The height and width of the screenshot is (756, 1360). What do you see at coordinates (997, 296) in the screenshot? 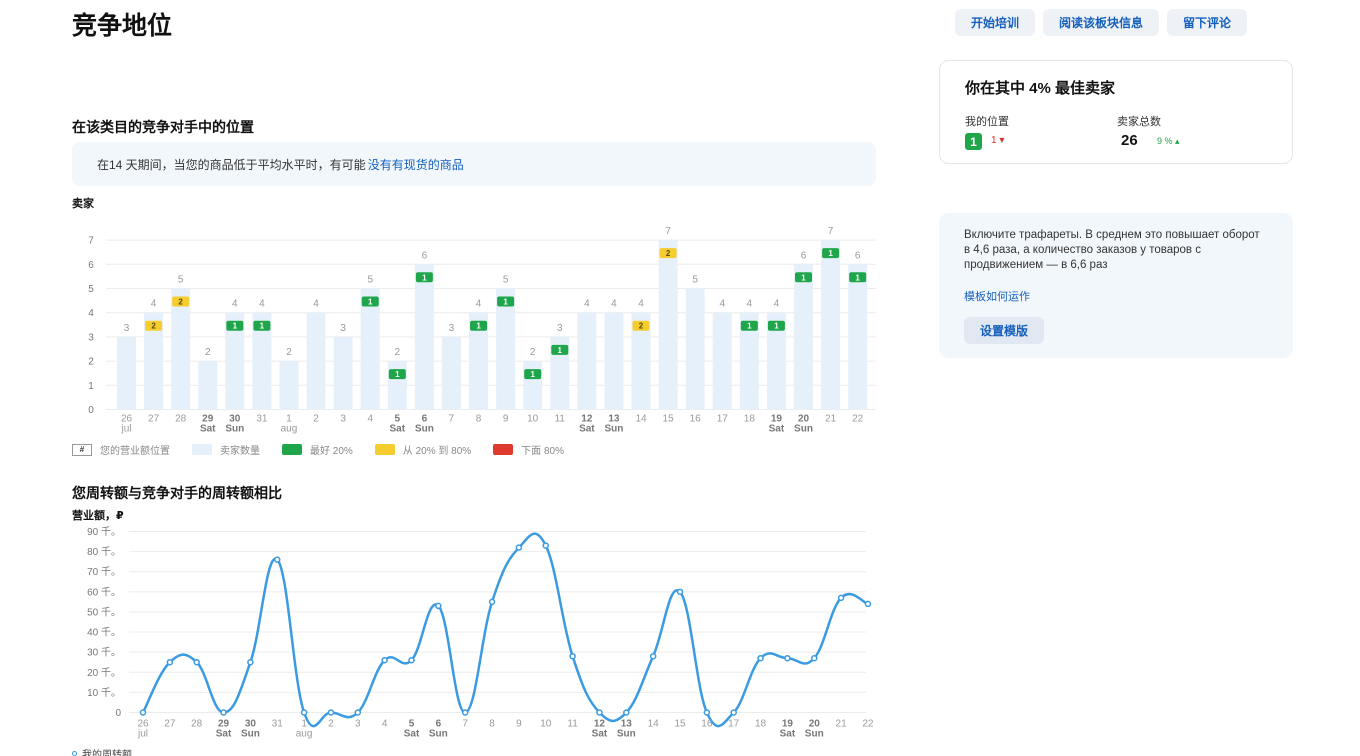
I see `how-templates-work-link: 模板如何运作` at bounding box center [997, 296].